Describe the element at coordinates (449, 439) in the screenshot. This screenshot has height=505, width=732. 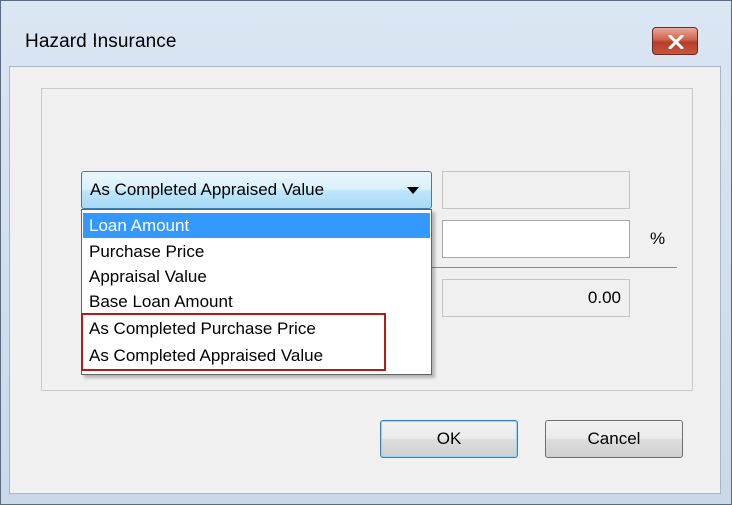
I see `ok-button: OK` at that location.